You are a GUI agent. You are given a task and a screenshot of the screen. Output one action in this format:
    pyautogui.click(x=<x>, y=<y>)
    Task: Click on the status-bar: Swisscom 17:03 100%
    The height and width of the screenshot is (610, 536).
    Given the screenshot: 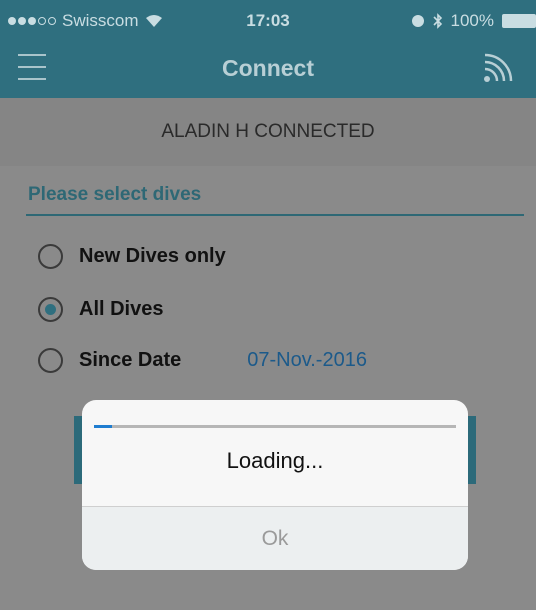 What is the action you would take?
    pyautogui.click(x=268, y=20)
    